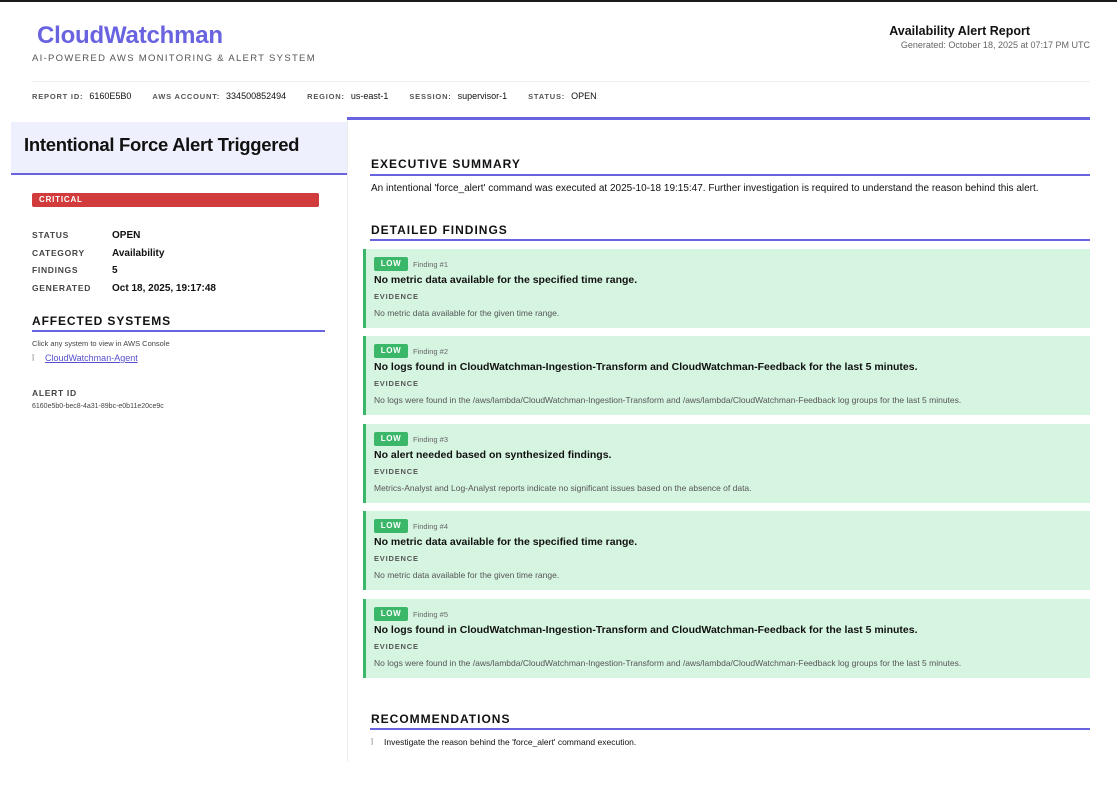 Image resolution: width=1117 pixels, height=793 pixels. Describe the element at coordinates (347, 96) in the screenshot. I see `meta-region: REGION: us-east-1` at that location.